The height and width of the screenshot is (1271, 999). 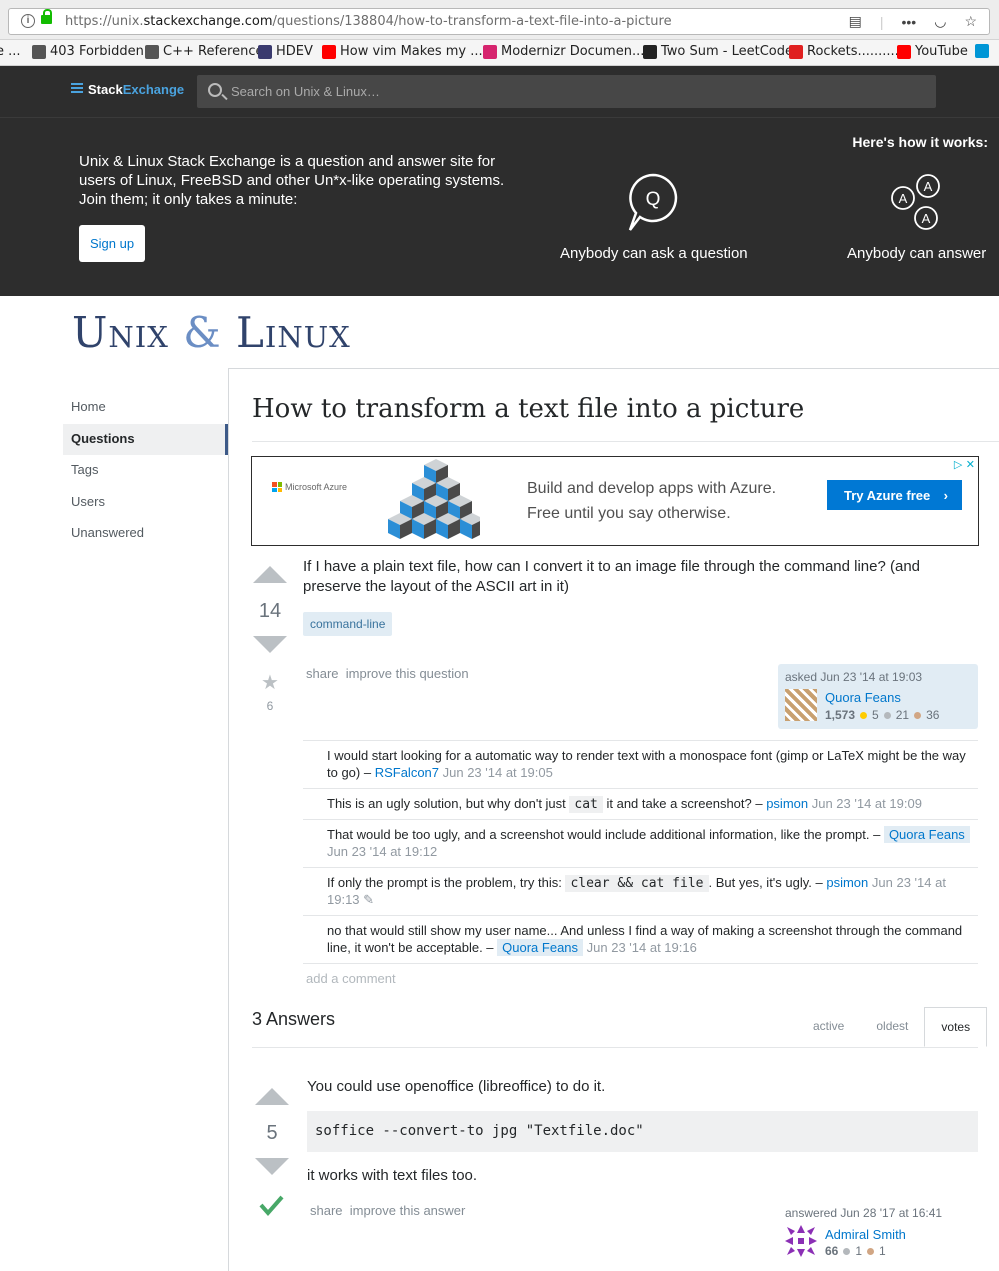 What do you see at coordinates (271, 1206) in the screenshot?
I see `accepted-checkmark-icon` at bounding box center [271, 1206].